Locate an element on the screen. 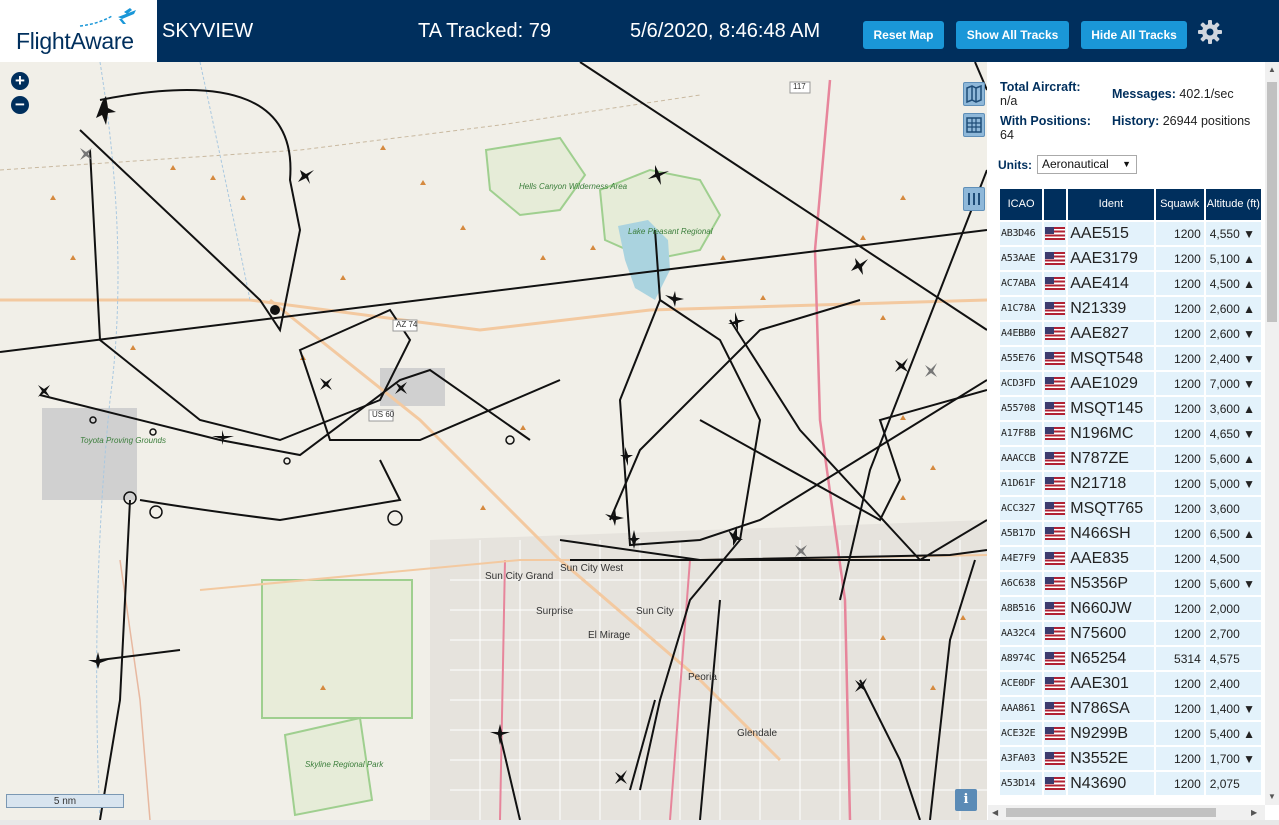  row-ident: N75600 is located at coordinates (1111, 633).